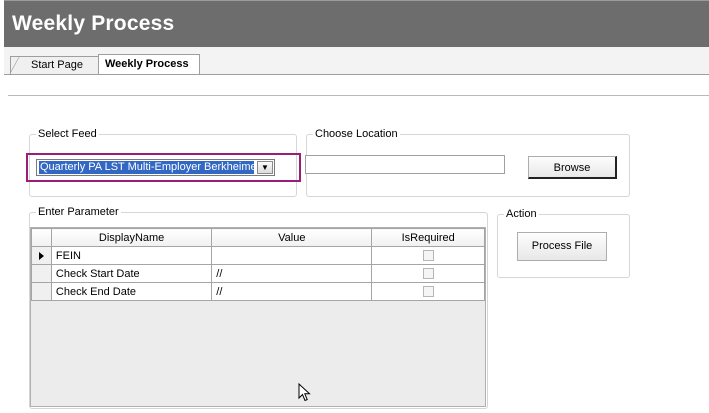 This screenshot has height=413, width=709. I want to click on choose-location-legend: Choose Location, so click(356, 134).